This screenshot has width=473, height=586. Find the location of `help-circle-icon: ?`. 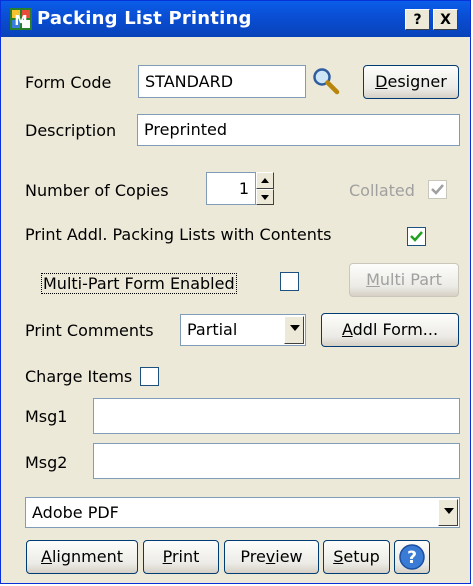

help-circle-icon: ? is located at coordinates (412, 557).